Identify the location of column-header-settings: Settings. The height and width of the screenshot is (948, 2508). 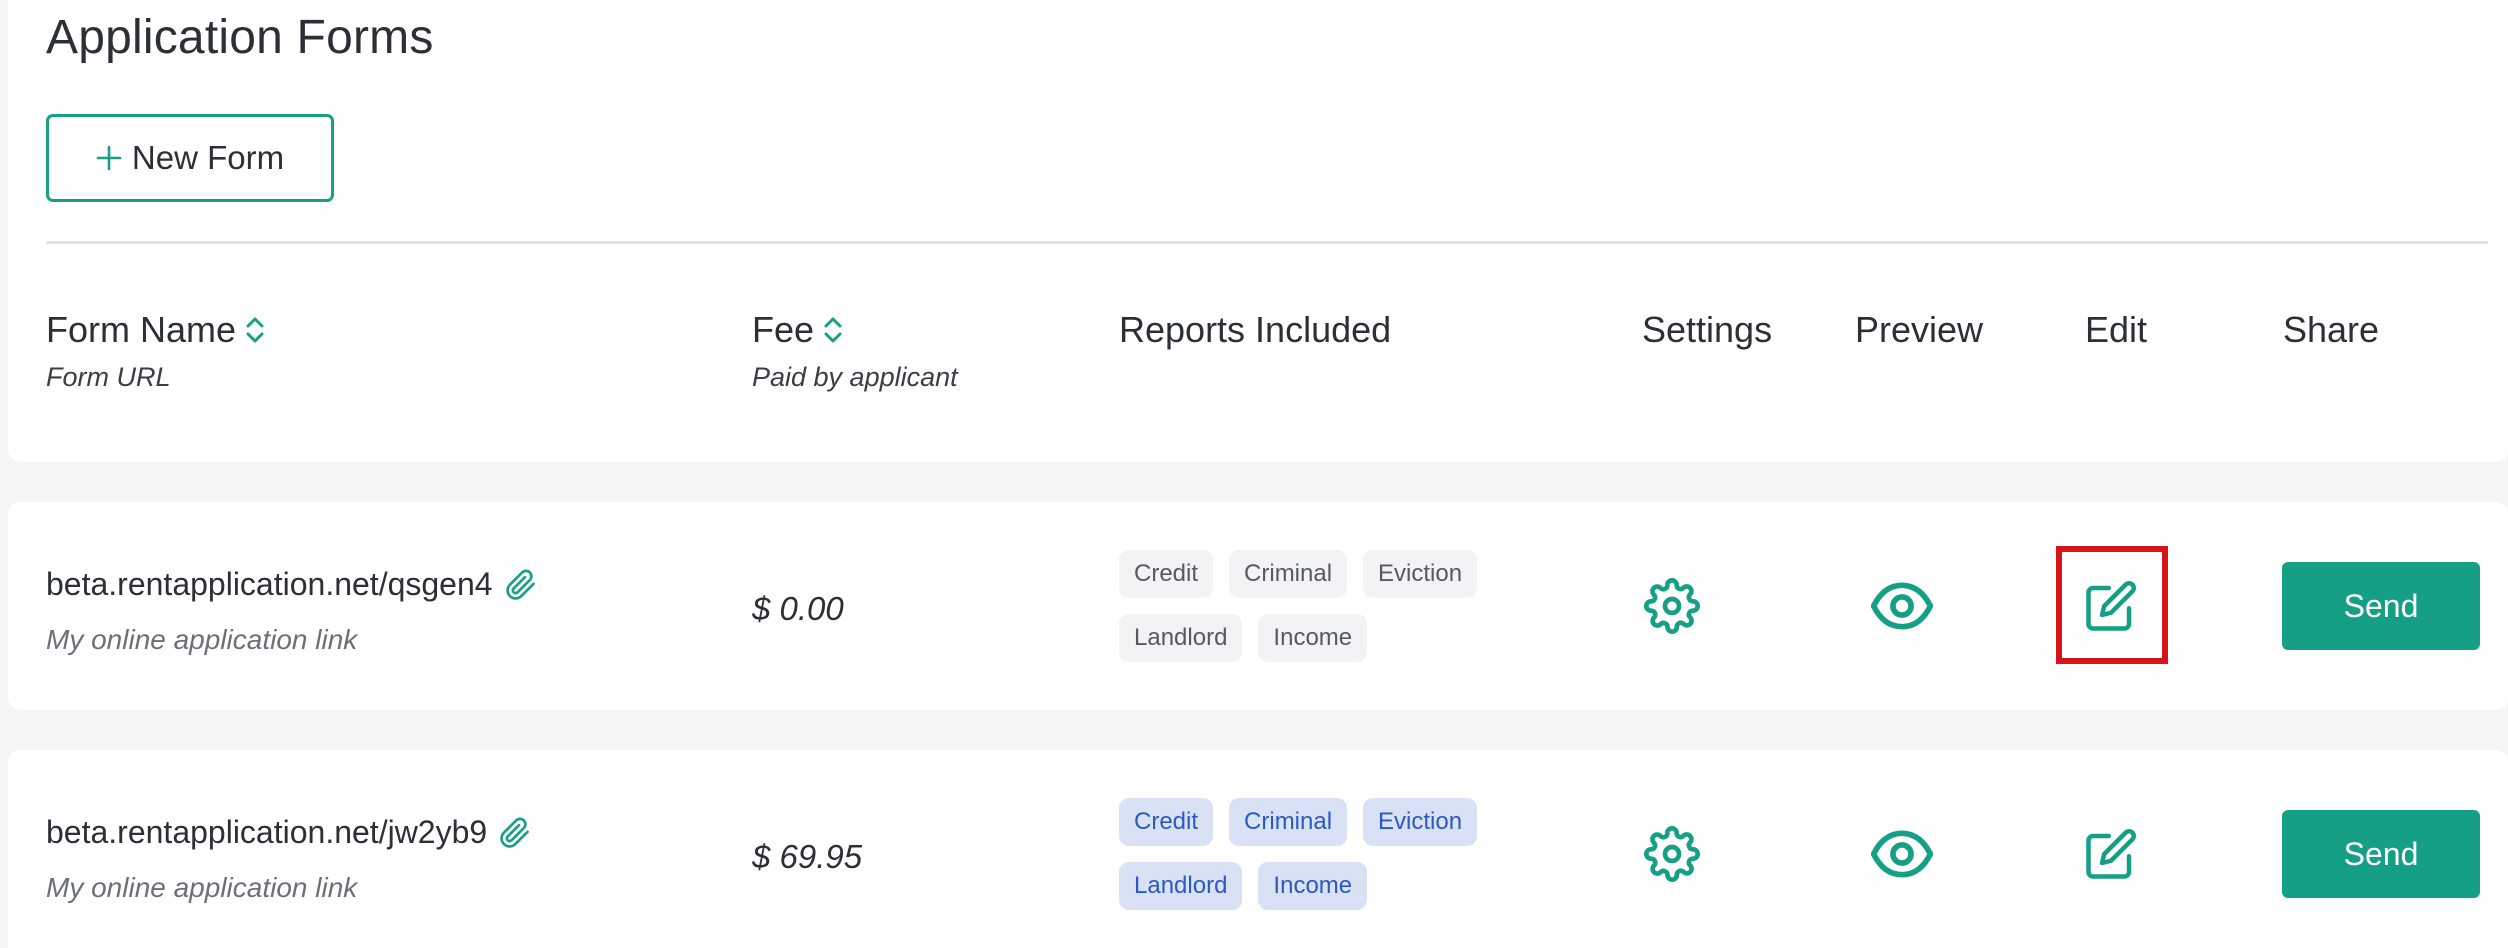
(1707, 330).